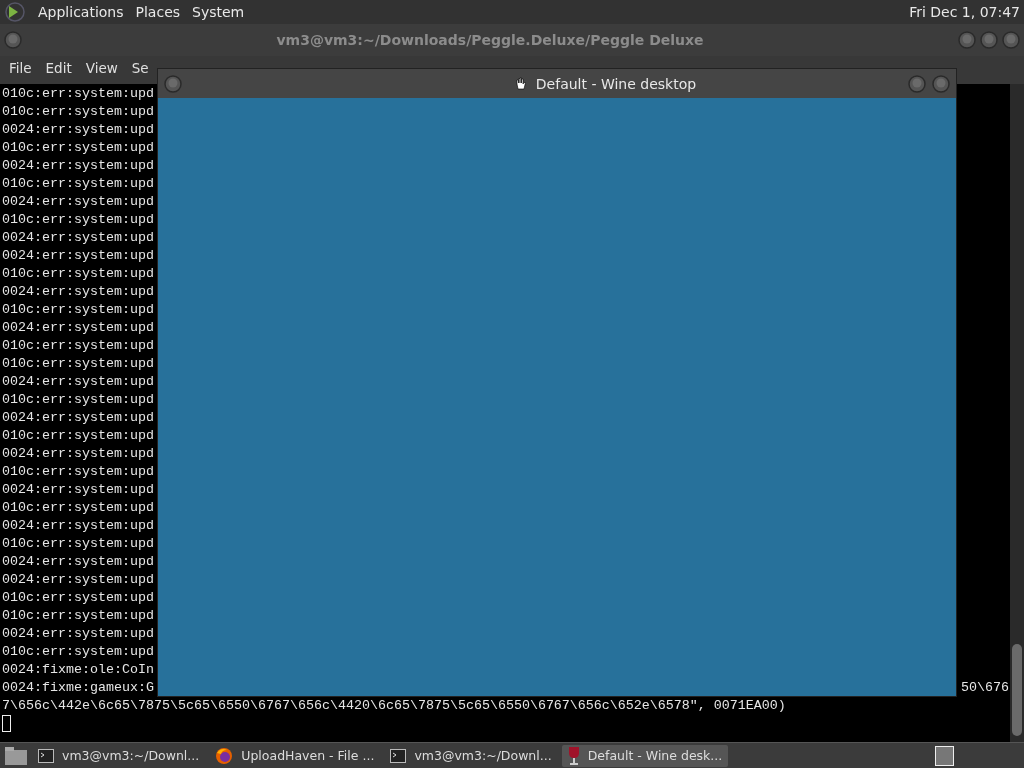 The image size is (1024, 768). Describe the element at coordinates (6, 723) in the screenshot. I see `text-cursor` at that location.